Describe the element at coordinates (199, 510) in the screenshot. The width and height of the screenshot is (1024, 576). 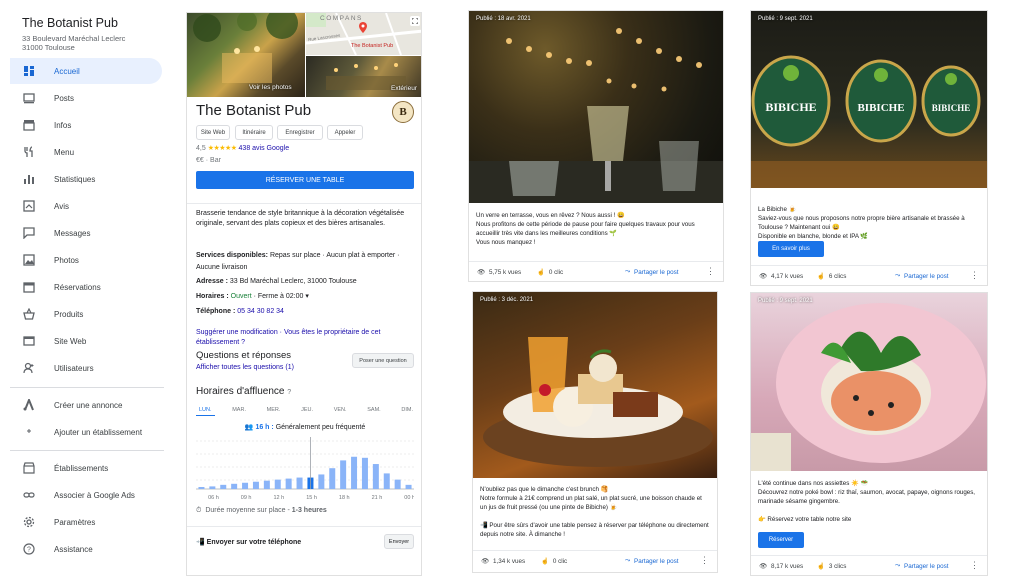
I see `timer-icon: ⏱` at that location.